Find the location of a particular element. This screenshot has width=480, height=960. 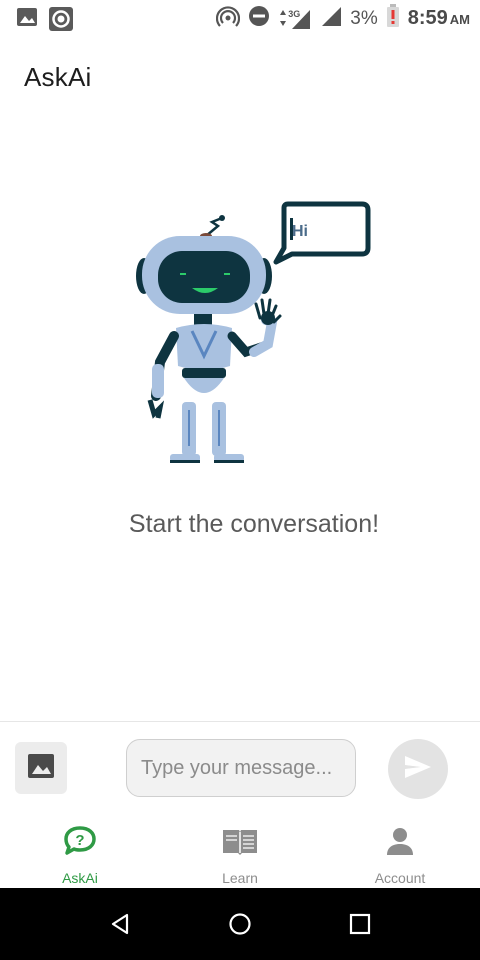

recents-icon is located at coordinates (360, 924).